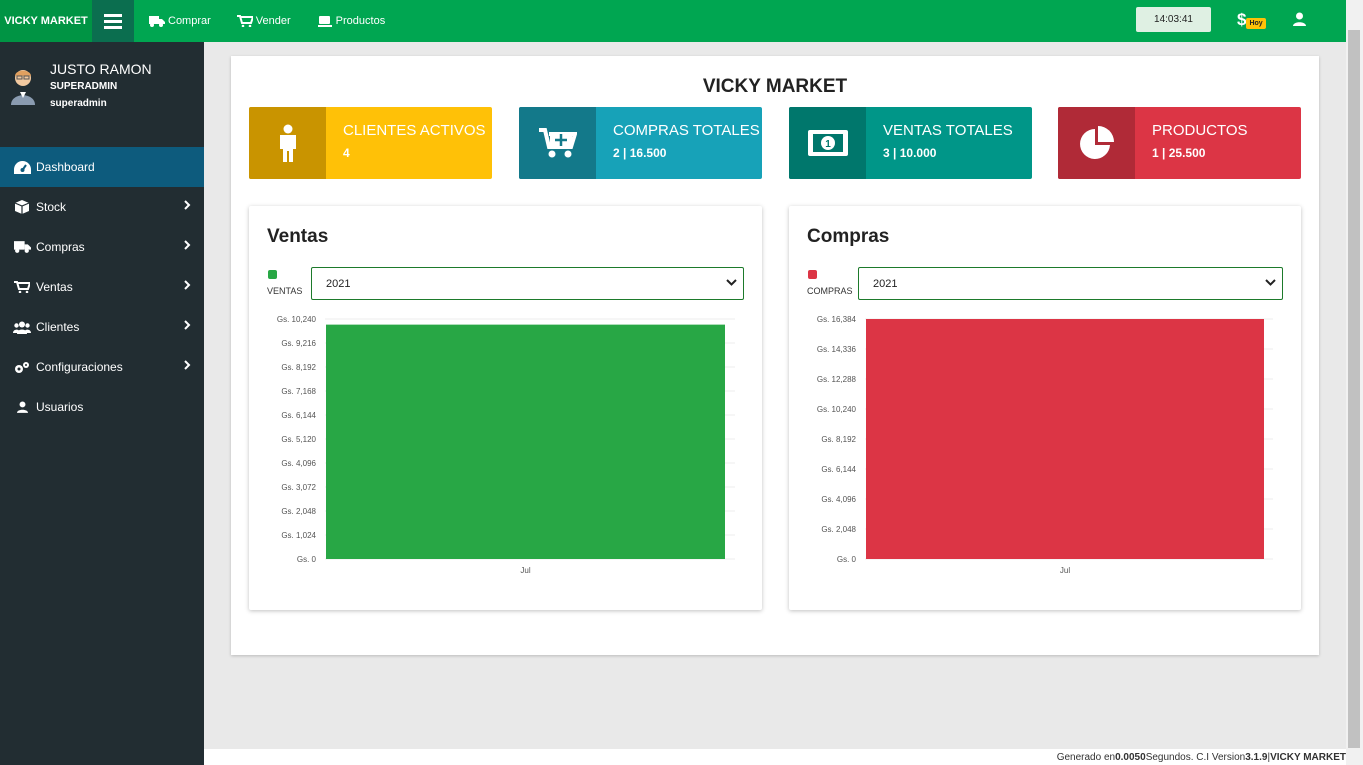 The image size is (1363, 765). I want to click on footer-version: 3.1.9, so click(1256, 757).